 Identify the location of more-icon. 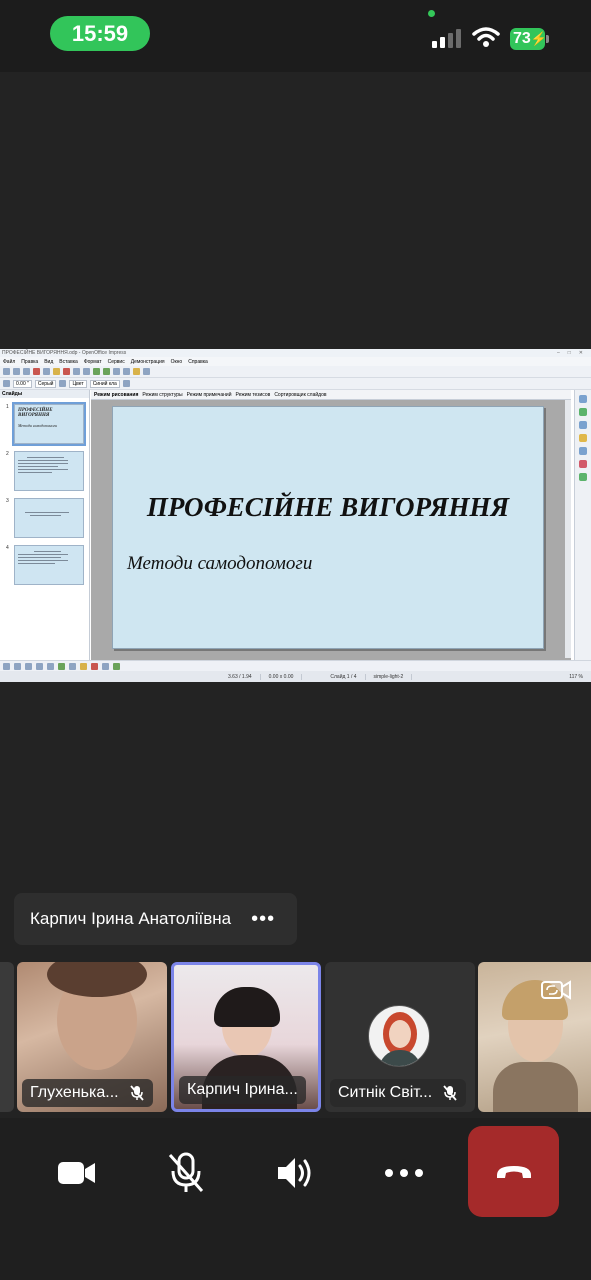
(404, 1173).